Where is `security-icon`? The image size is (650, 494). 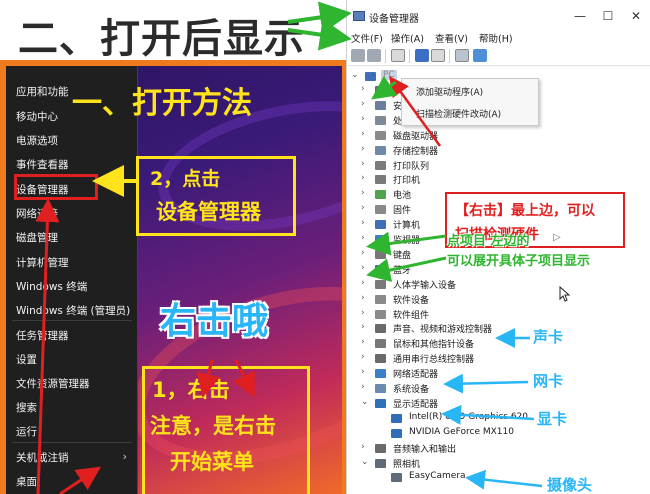
security-icon is located at coordinates (380, 105).